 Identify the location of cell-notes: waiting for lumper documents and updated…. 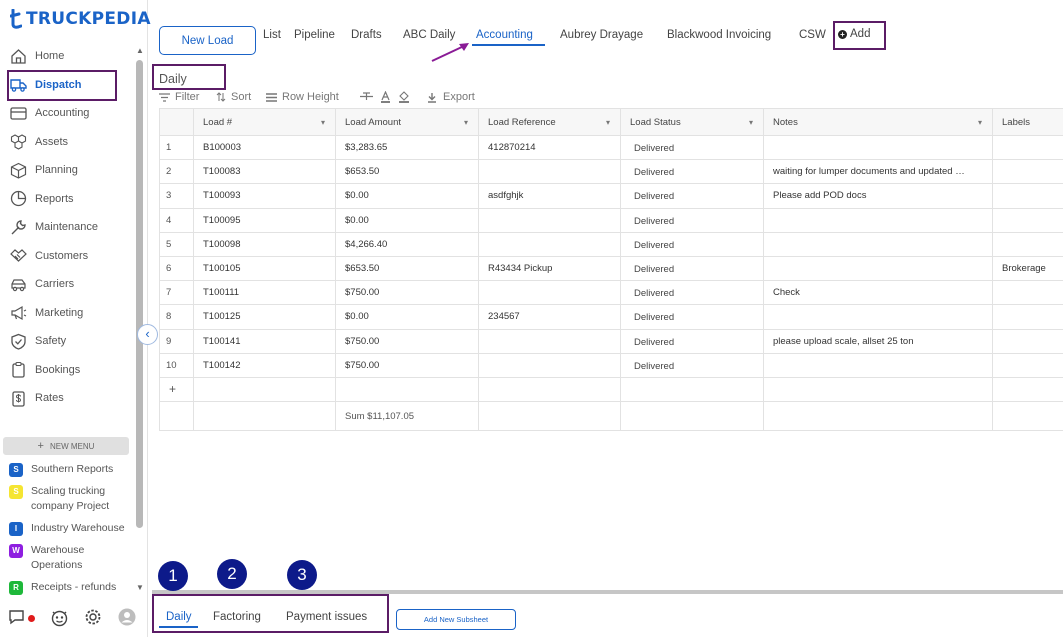
(878, 172).